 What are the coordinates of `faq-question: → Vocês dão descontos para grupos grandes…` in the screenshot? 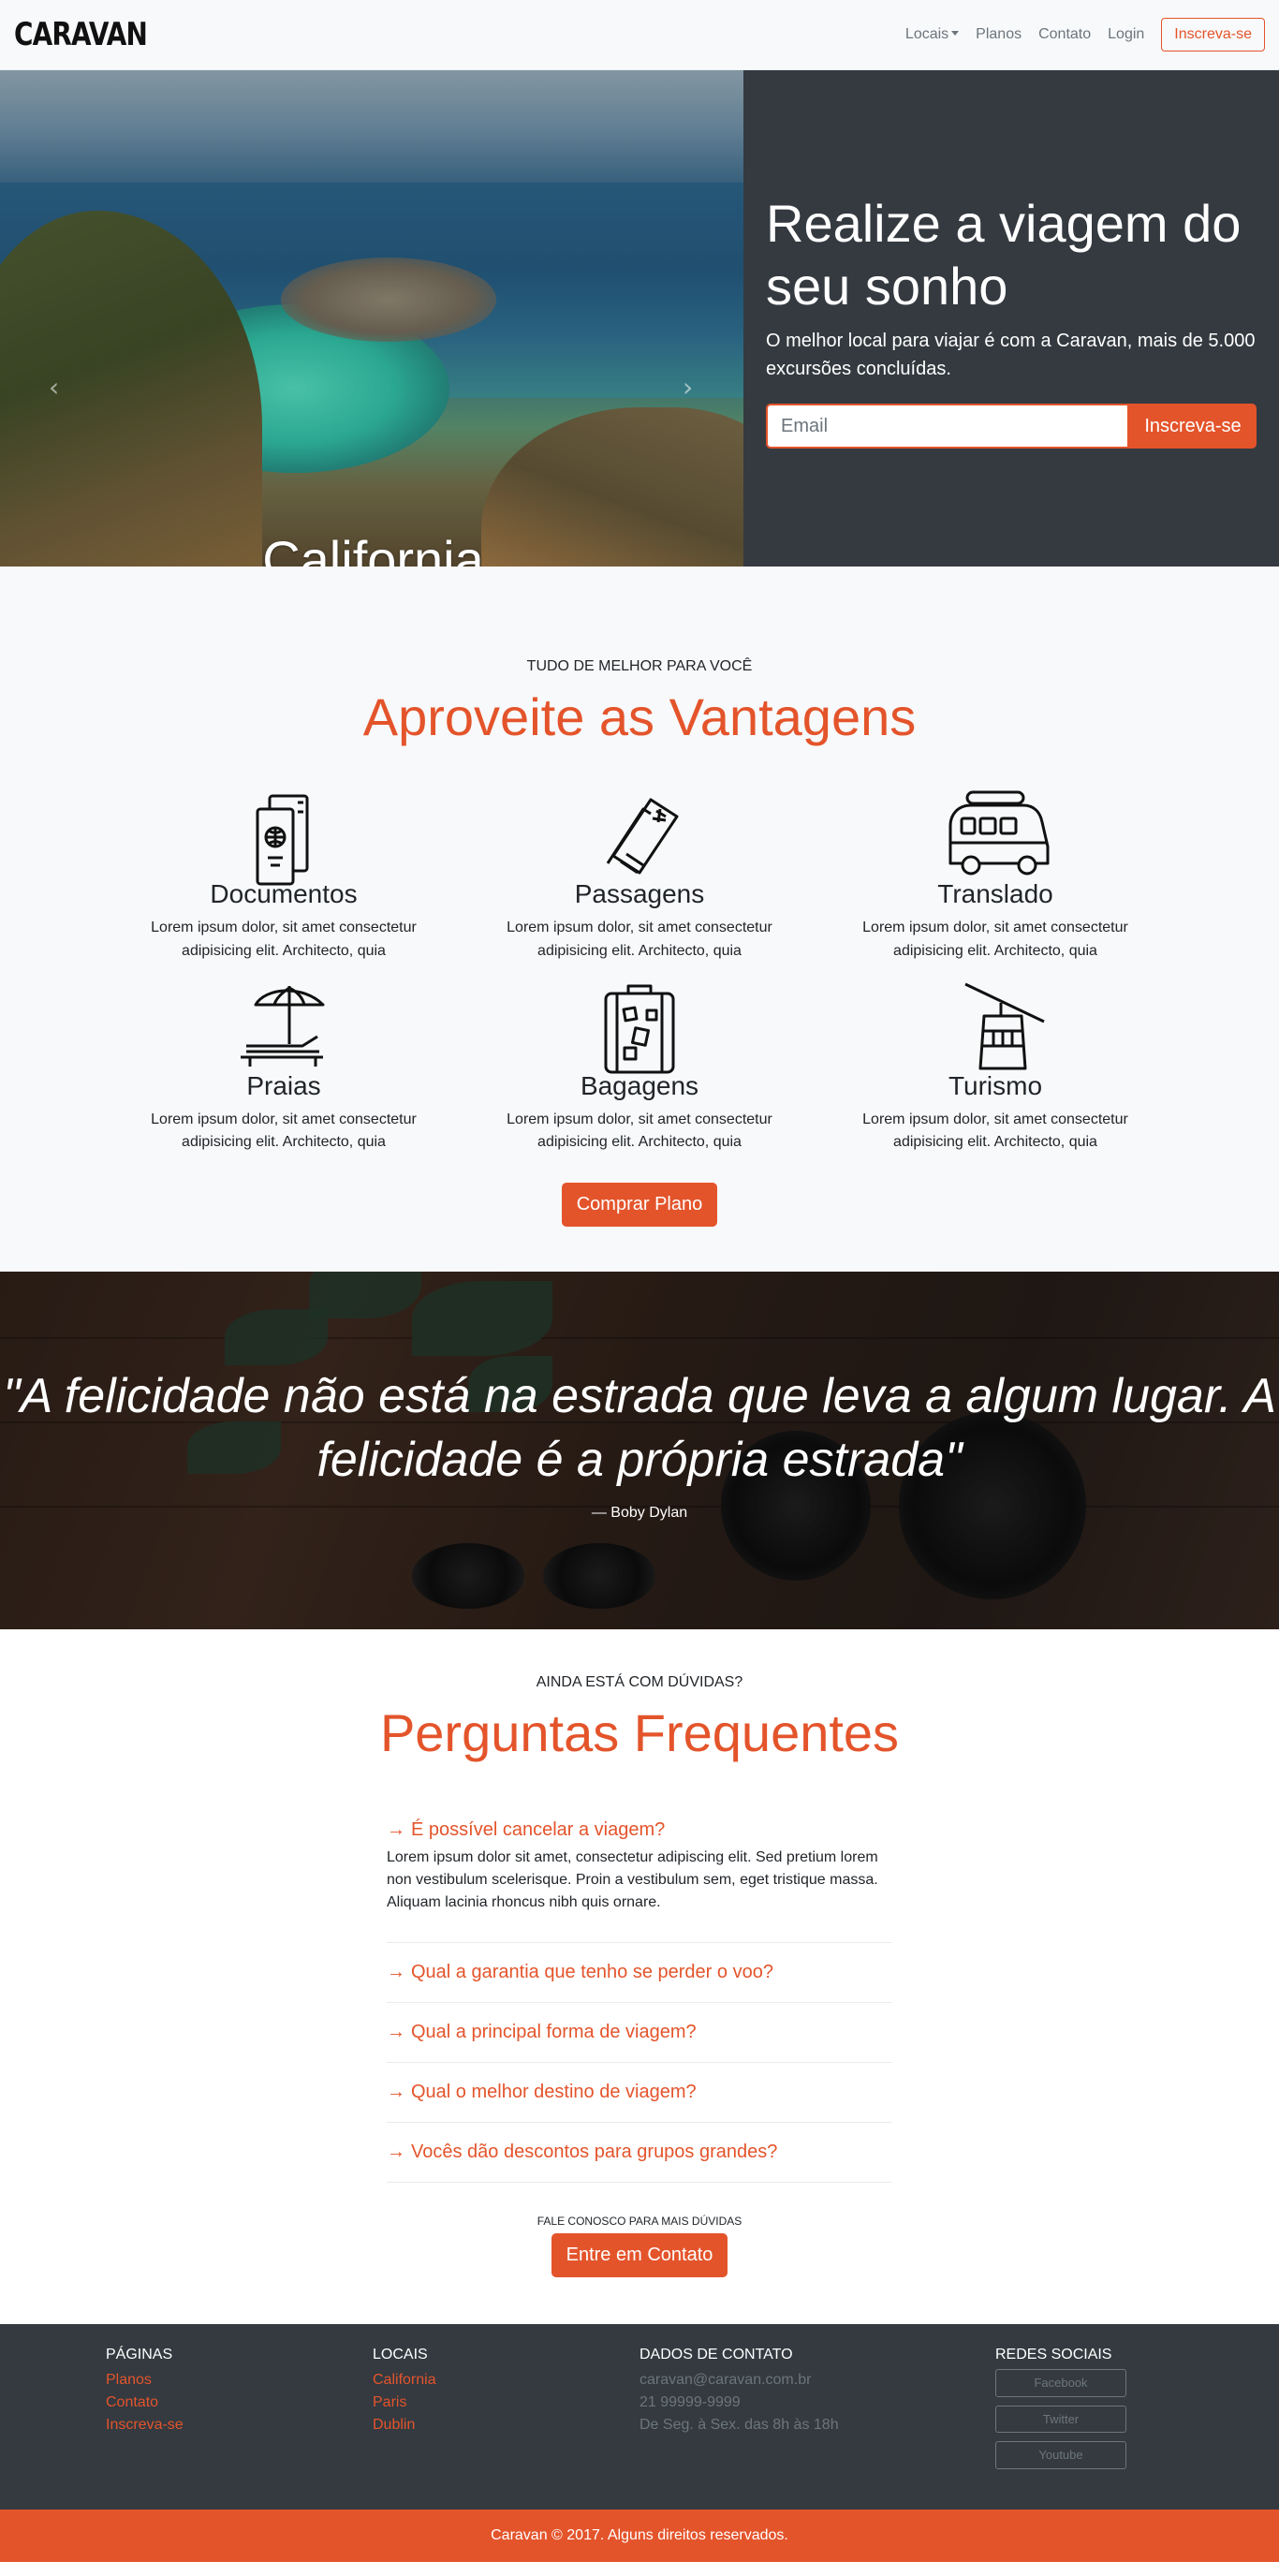 It's located at (639, 2152).